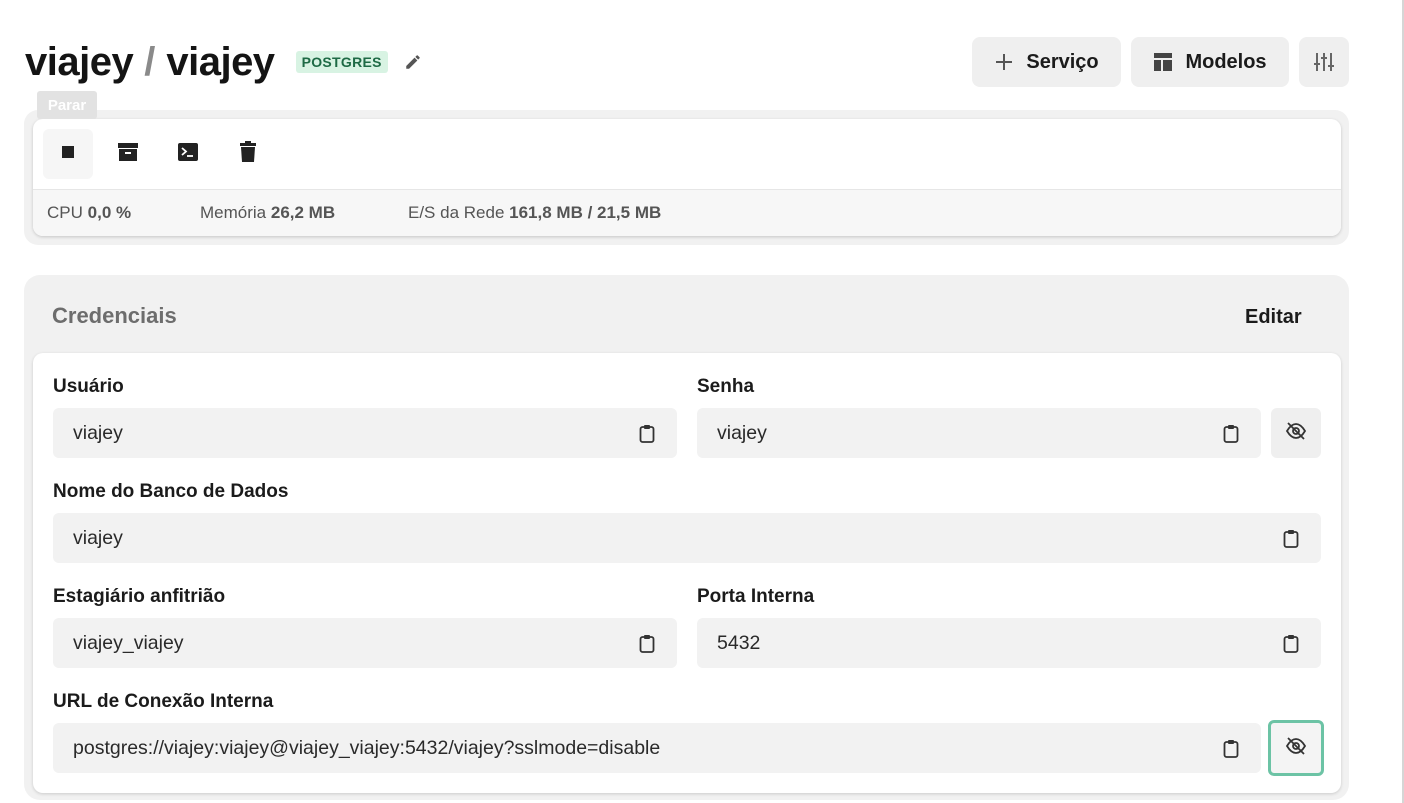  What do you see at coordinates (1009, 643) in the screenshot?
I see `port-field: 5432` at bounding box center [1009, 643].